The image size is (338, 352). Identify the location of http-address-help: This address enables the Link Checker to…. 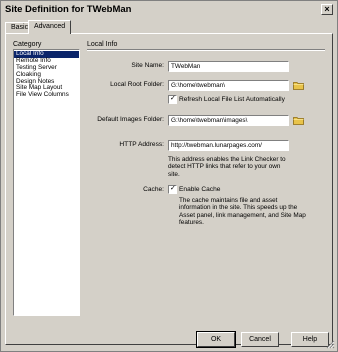
(227, 167).